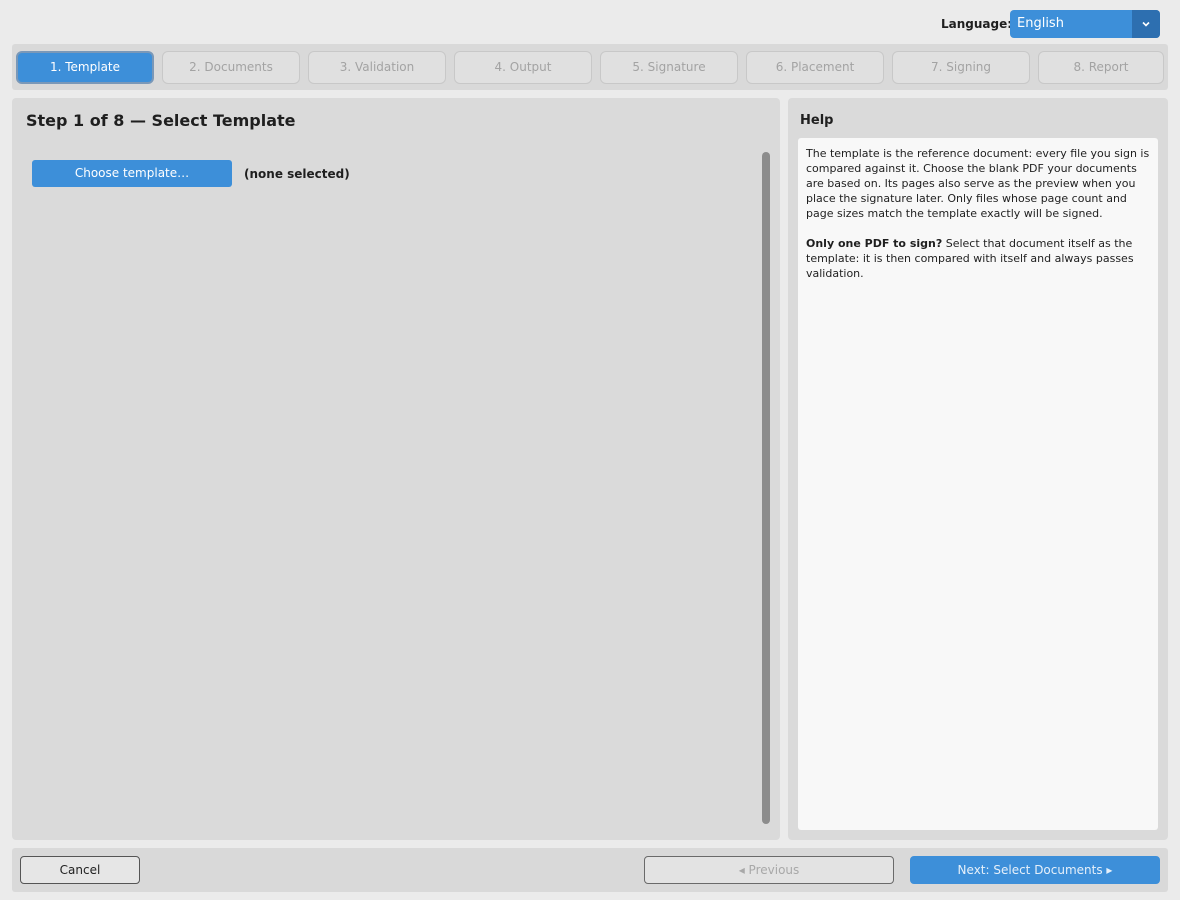 This screenshot has height=900, width=1180. What do you see at coordinates (977, 24) in the screenshot?
I see `language-label: Language:` at bounding box center [977, 24].